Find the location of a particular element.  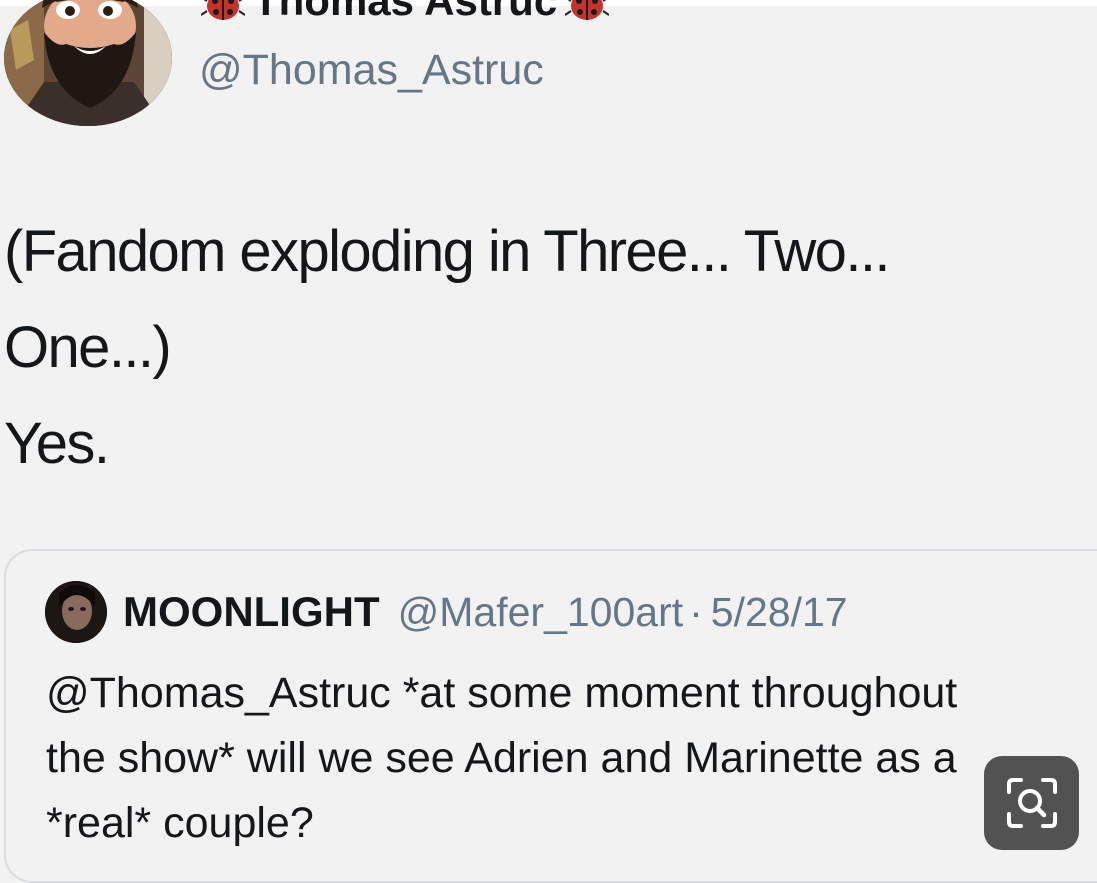

quoted-author-handle: @Mafer_100art is located at coordinates (540, 612).